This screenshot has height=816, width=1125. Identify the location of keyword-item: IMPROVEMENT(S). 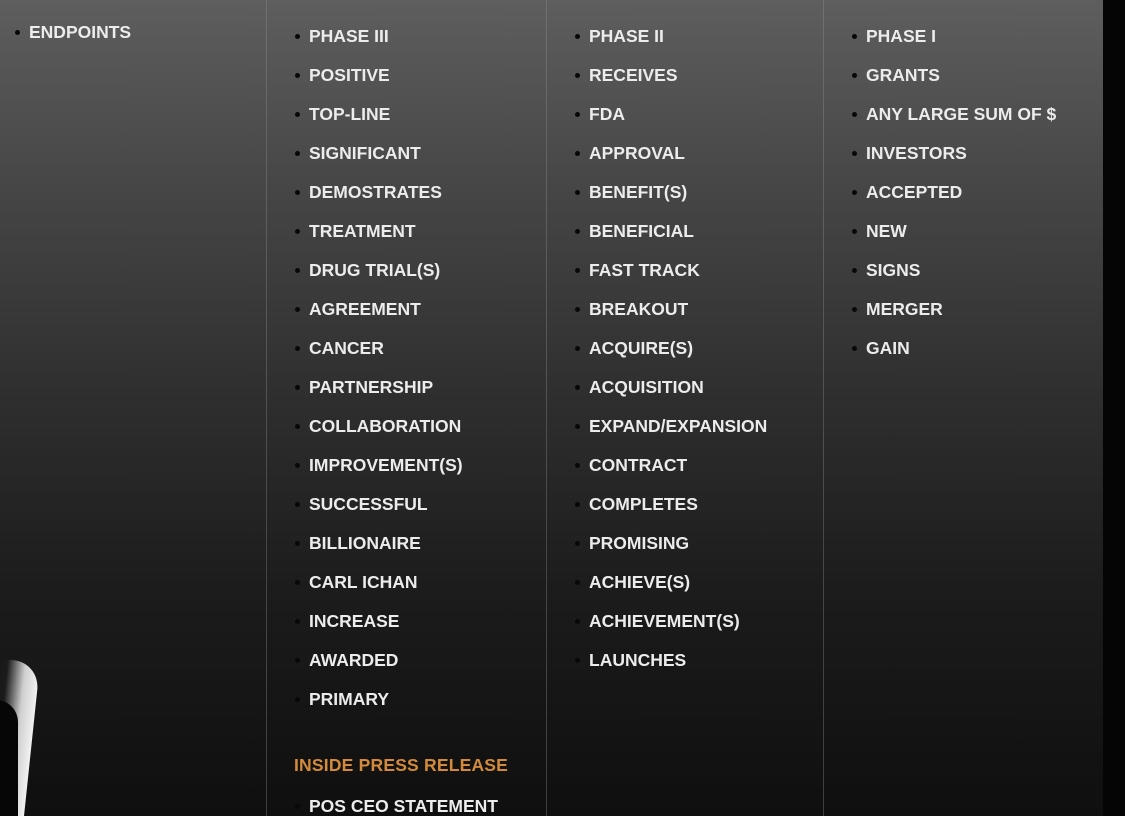
(379, 473).